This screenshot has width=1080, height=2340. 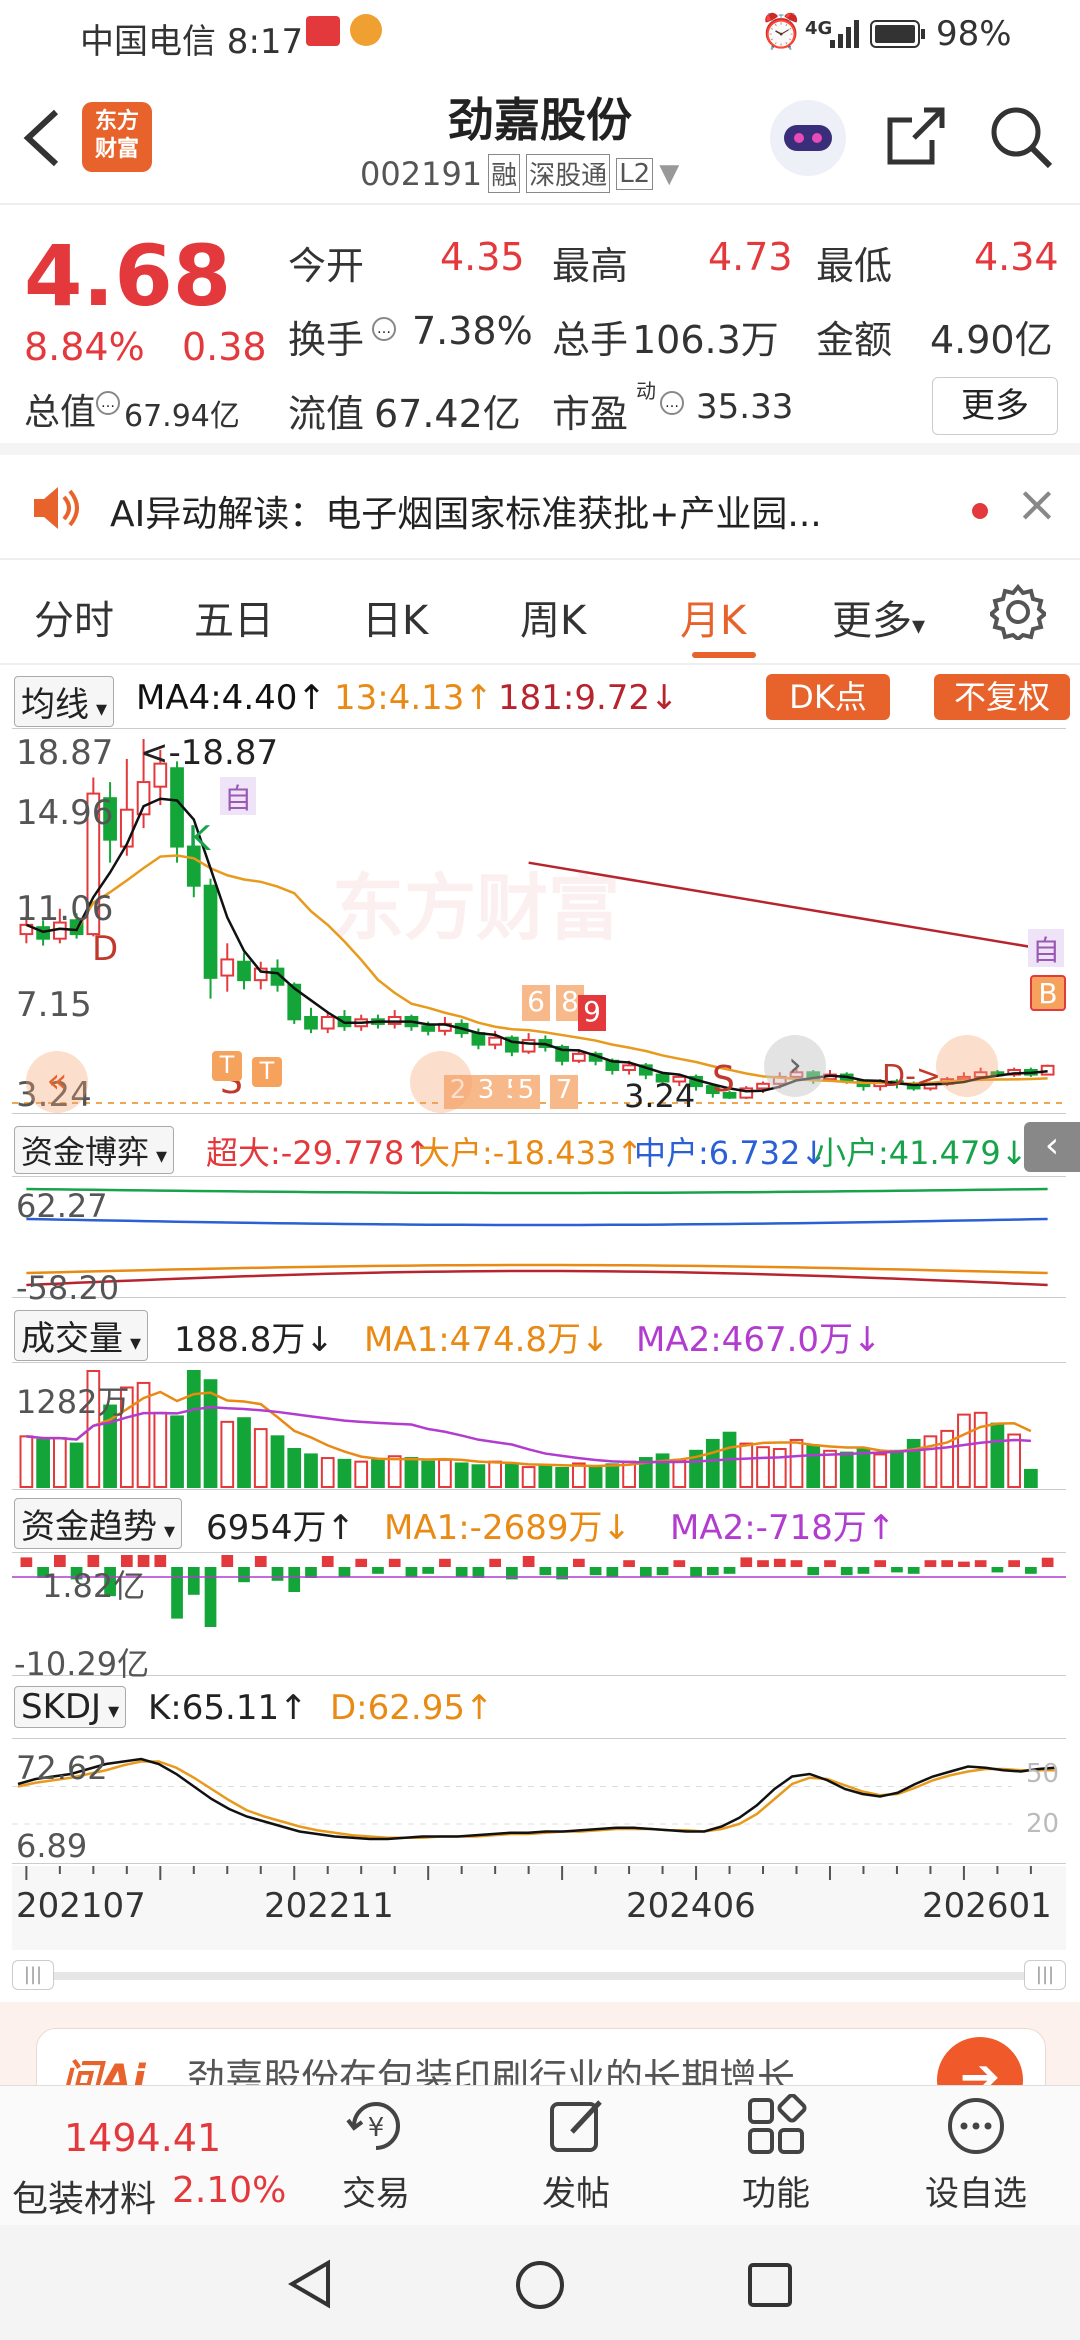 I want to click on badge-connect: 深股通, so click(x=568, y=173).